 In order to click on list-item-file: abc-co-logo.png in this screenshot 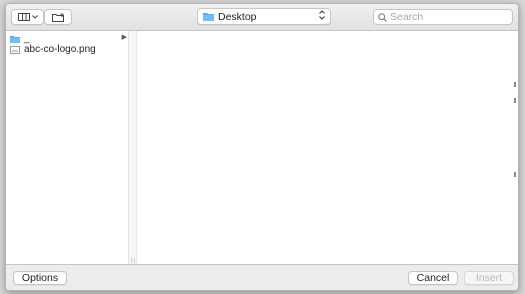, I will do `click(67, 49)`.